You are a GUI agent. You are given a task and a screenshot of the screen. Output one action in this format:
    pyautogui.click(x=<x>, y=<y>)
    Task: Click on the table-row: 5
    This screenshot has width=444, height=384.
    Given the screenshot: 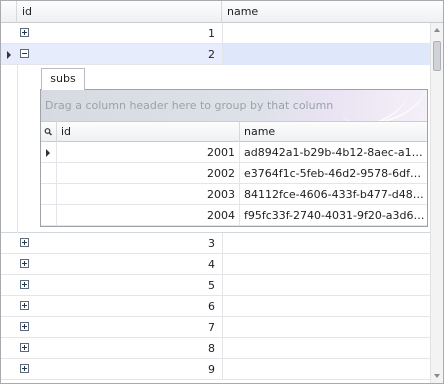 What is the action you would take?
    pyautogui.click(x=222, y=285)
    